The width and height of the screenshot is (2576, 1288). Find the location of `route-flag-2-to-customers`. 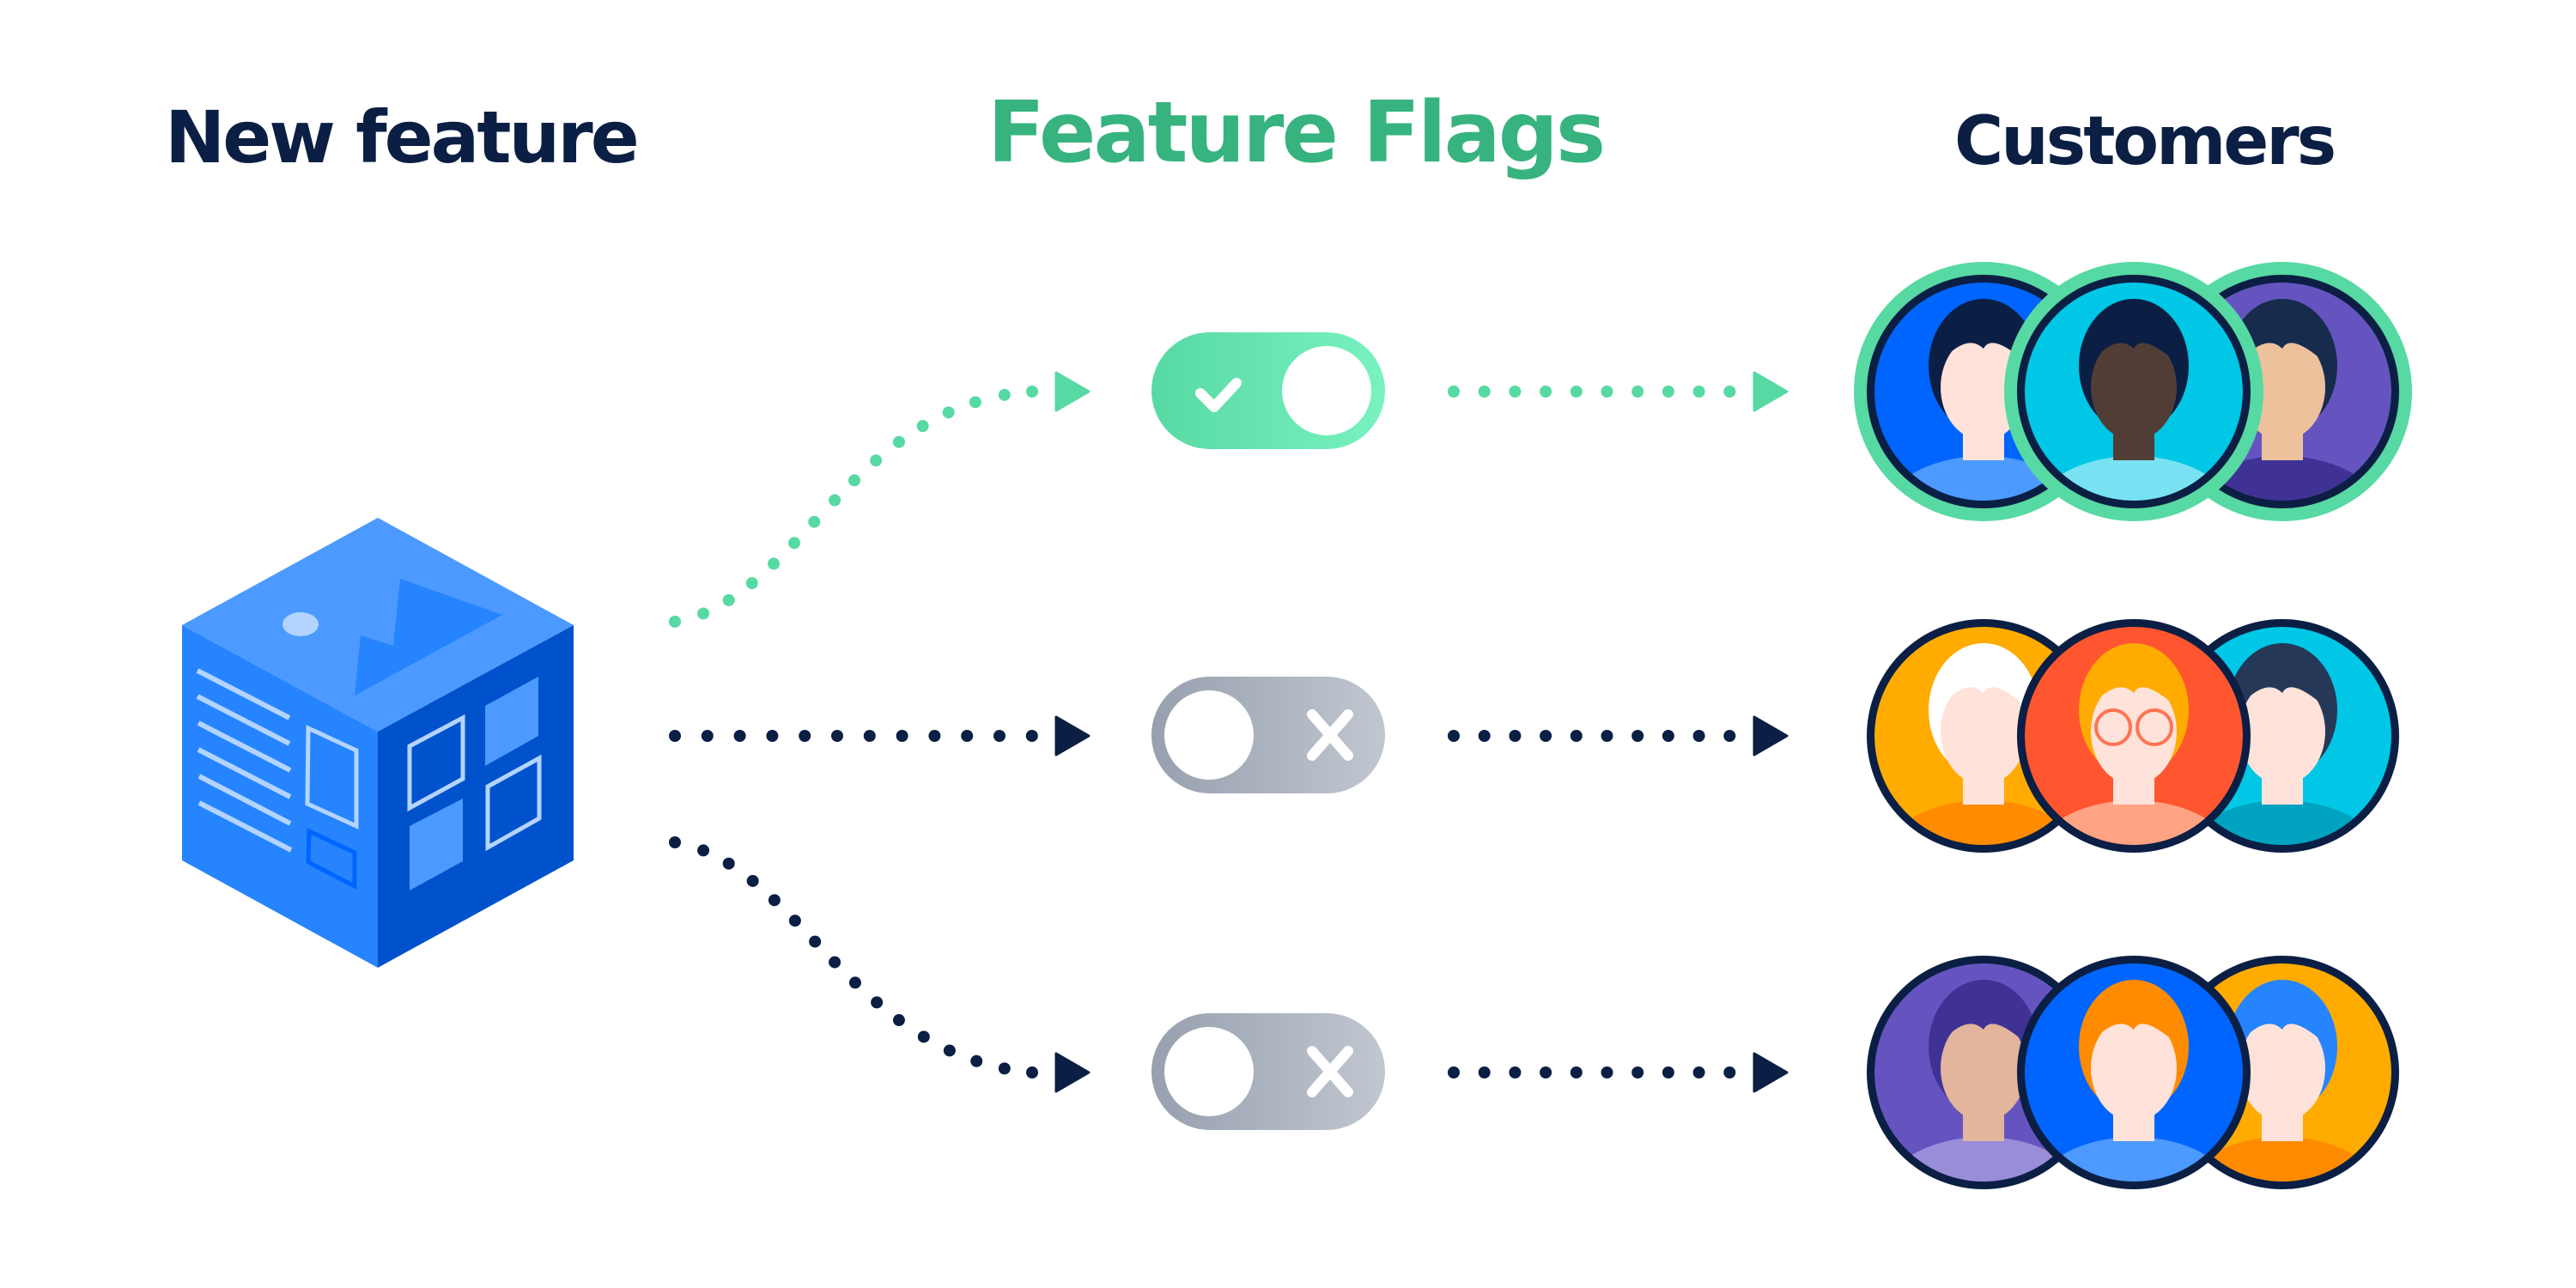

route-flag-2-to-customers is located at coordinates (1619, 735).